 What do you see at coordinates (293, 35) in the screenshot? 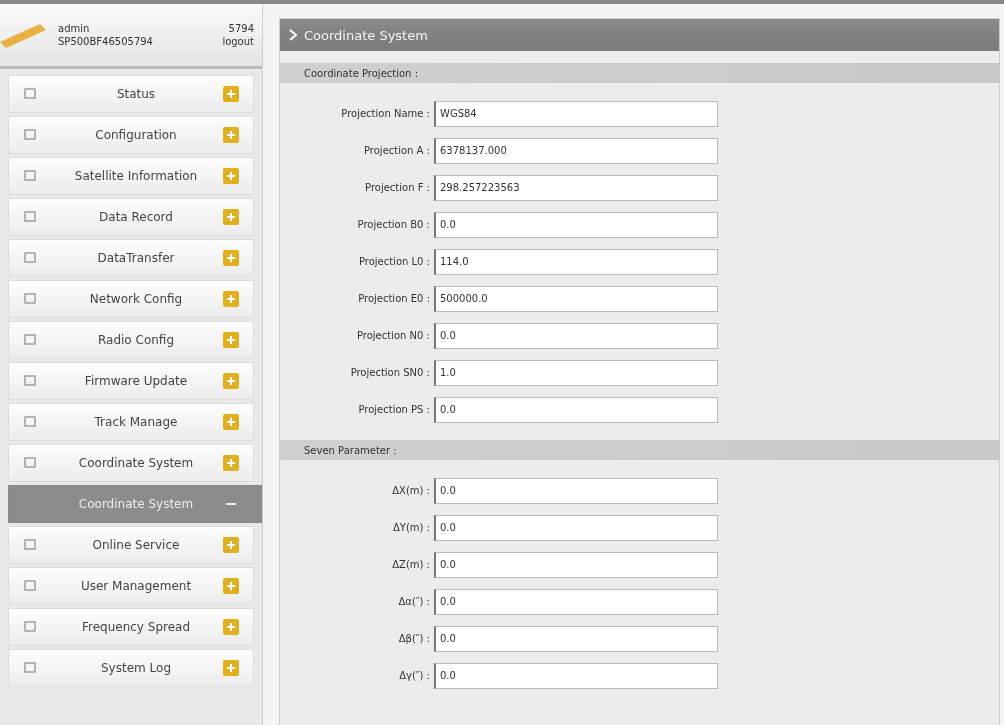
I see `chevron-icon` at bounding box center [293, 35].